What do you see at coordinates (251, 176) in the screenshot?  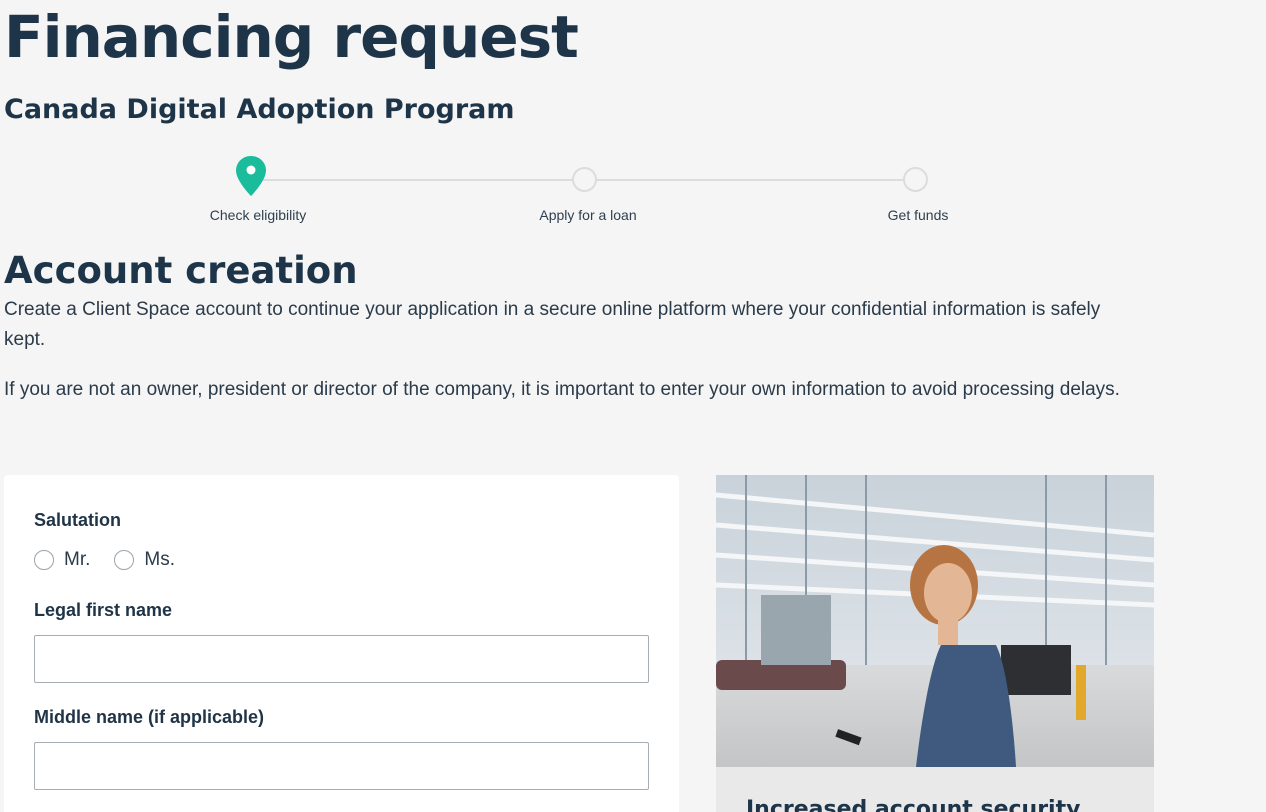 I see `location-pin-icon` at bounding box center [251, 176].